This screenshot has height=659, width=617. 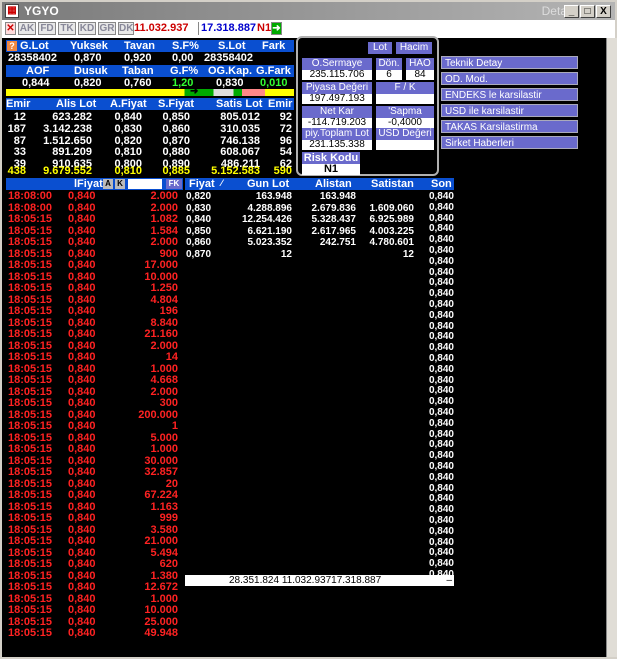 I want to click on filter-input, so click(x=145, y=184).